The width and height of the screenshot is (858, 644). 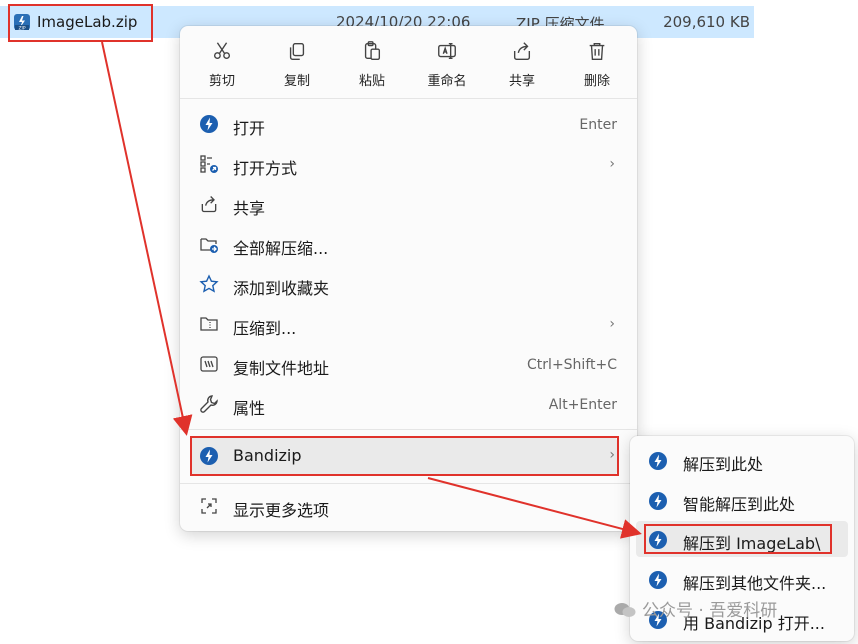 I want to click on cut-button: 剪切, so click(x=222, y=64).